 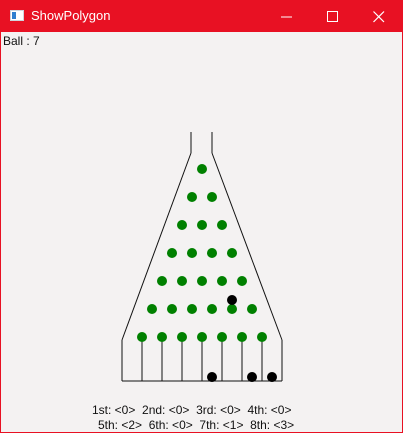 I want to click on slot-counts-line-2: 5th: <2> 6th: <0> 7th: <1> 8th: <3>, so click(x=196, y=425).